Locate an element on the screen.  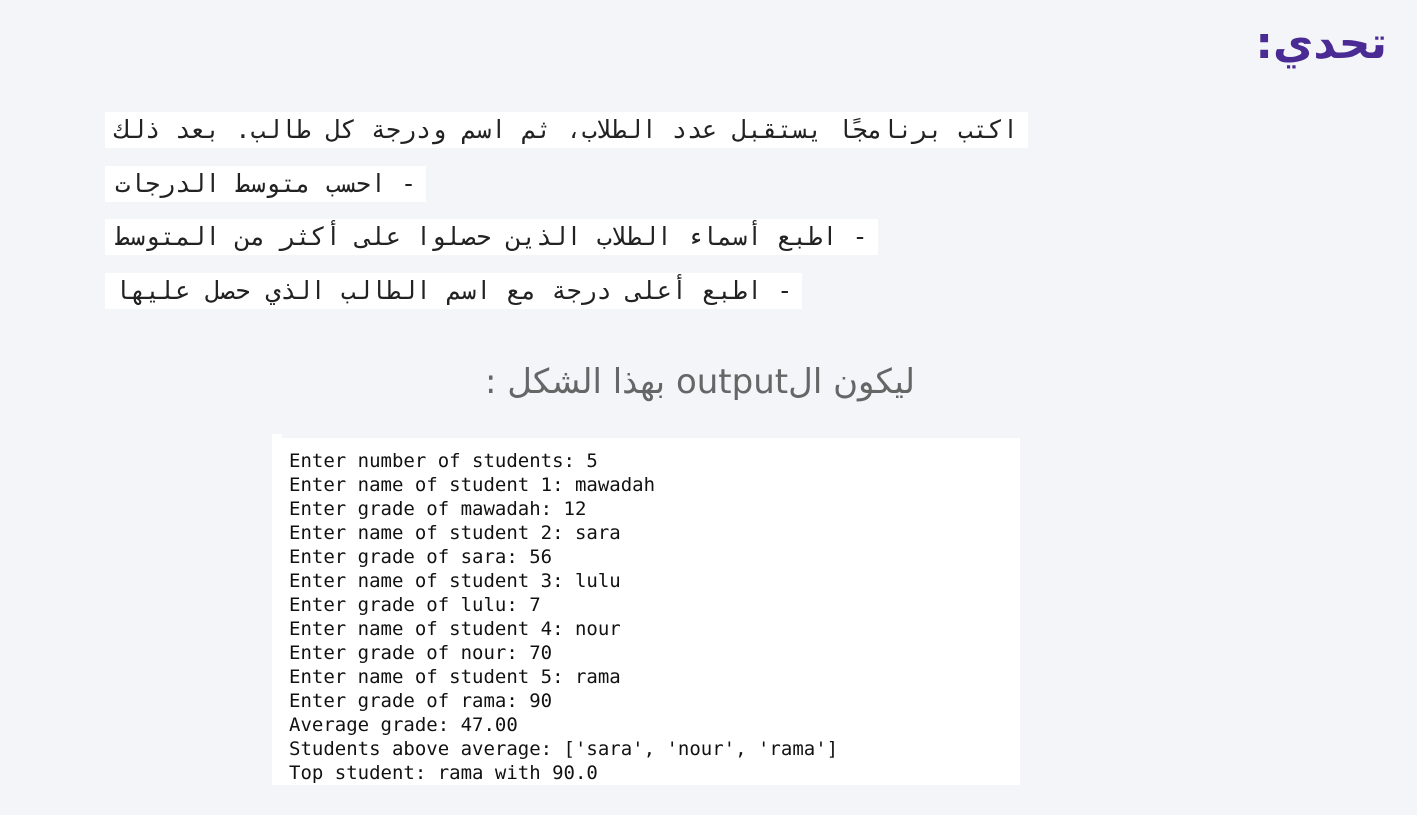
console-line: Enter grade of mawadah: 12 is located at coordinates (438, 509).